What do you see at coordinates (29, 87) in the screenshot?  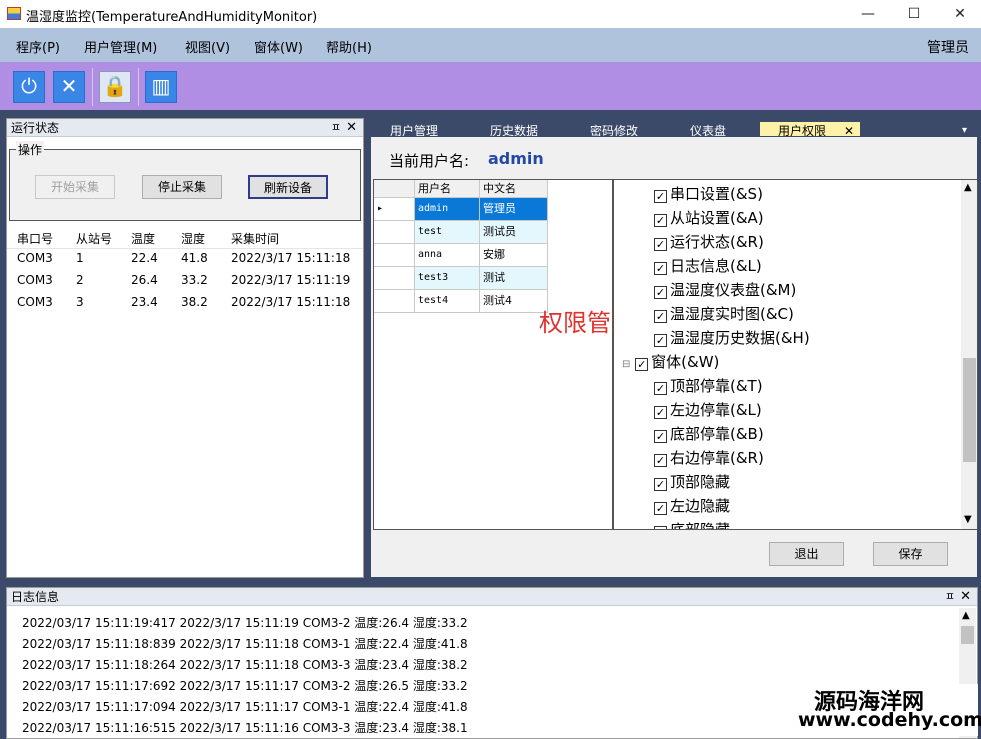 I see `power-icon: ⏻` at bounding box center [29, 87].